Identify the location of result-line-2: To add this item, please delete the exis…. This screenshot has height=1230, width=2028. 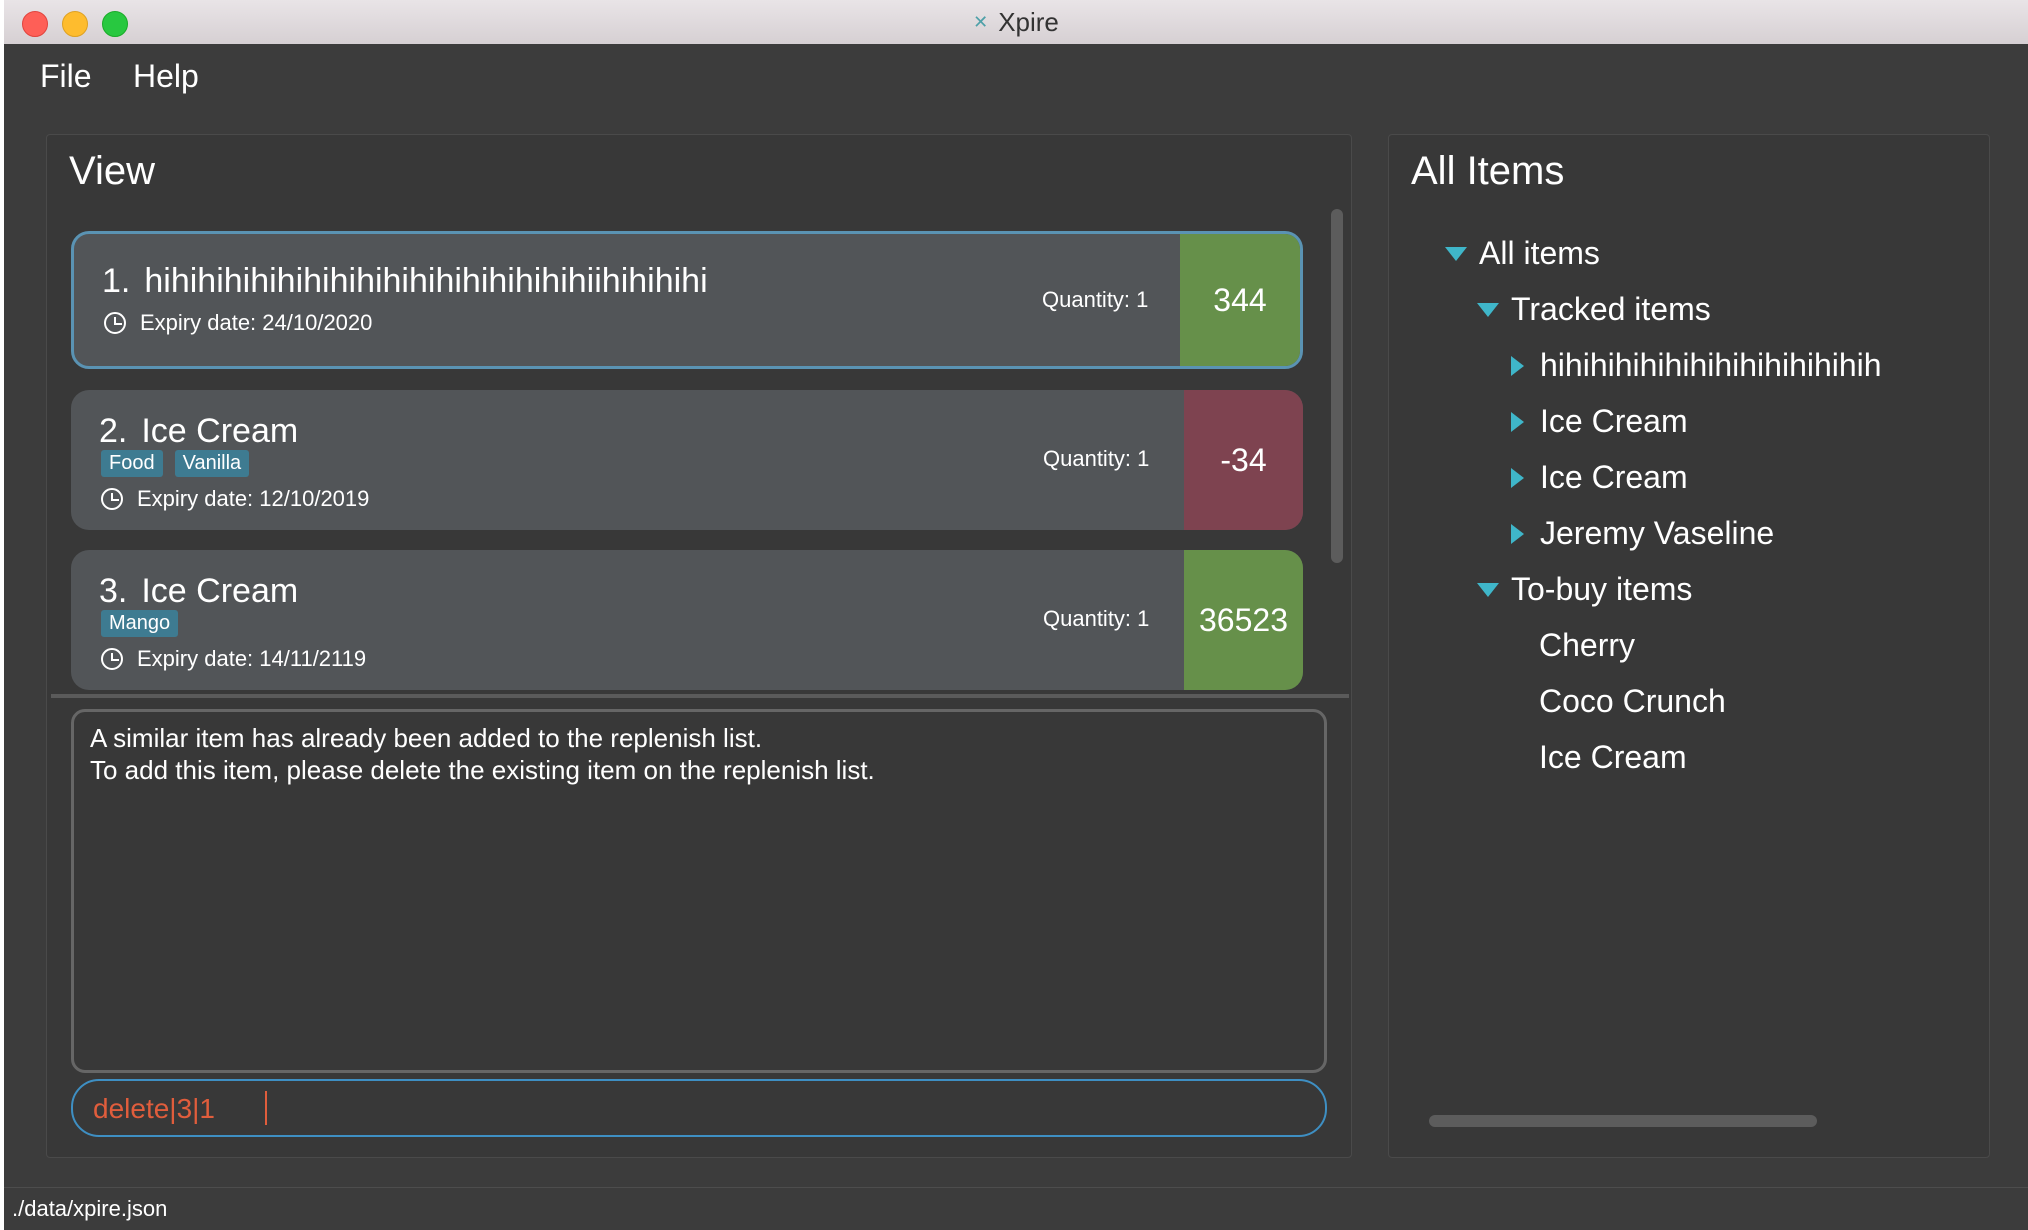
(482, 770).